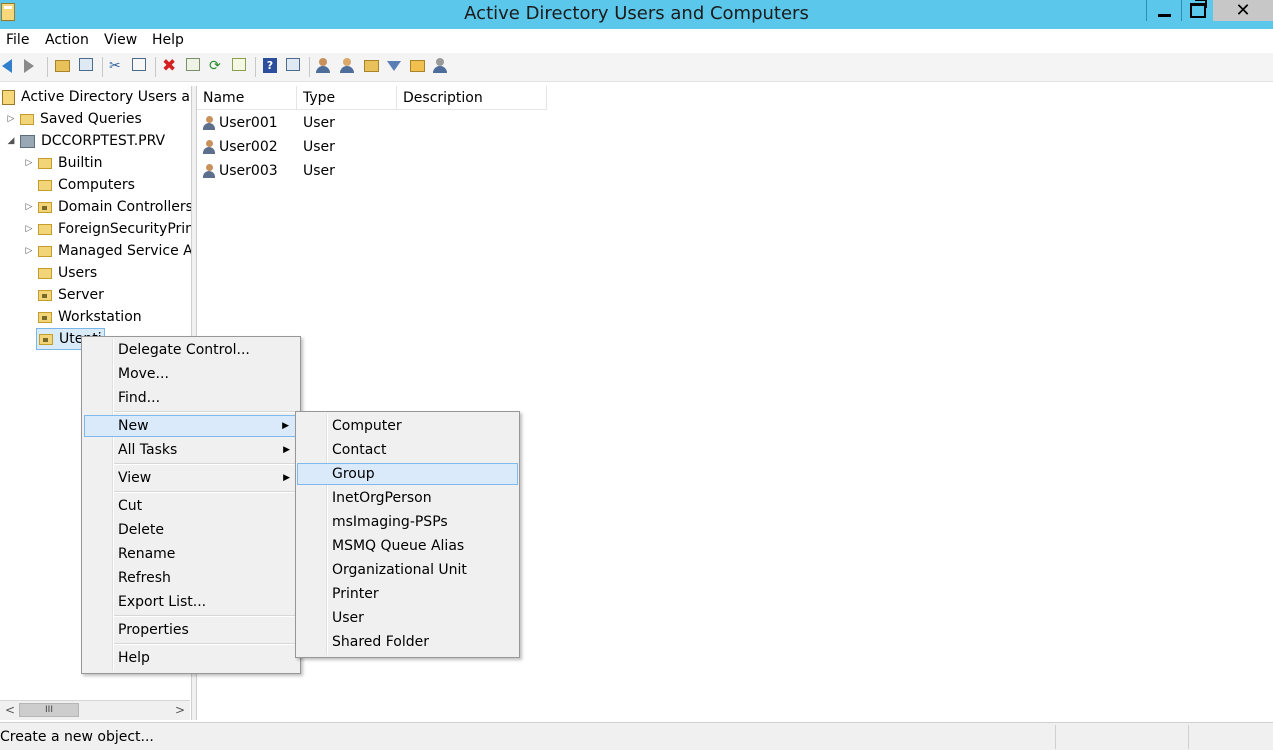 This screenshot has width=1273, height=750. I want to click on menu-item-delete: Delete, so click(191, 530).